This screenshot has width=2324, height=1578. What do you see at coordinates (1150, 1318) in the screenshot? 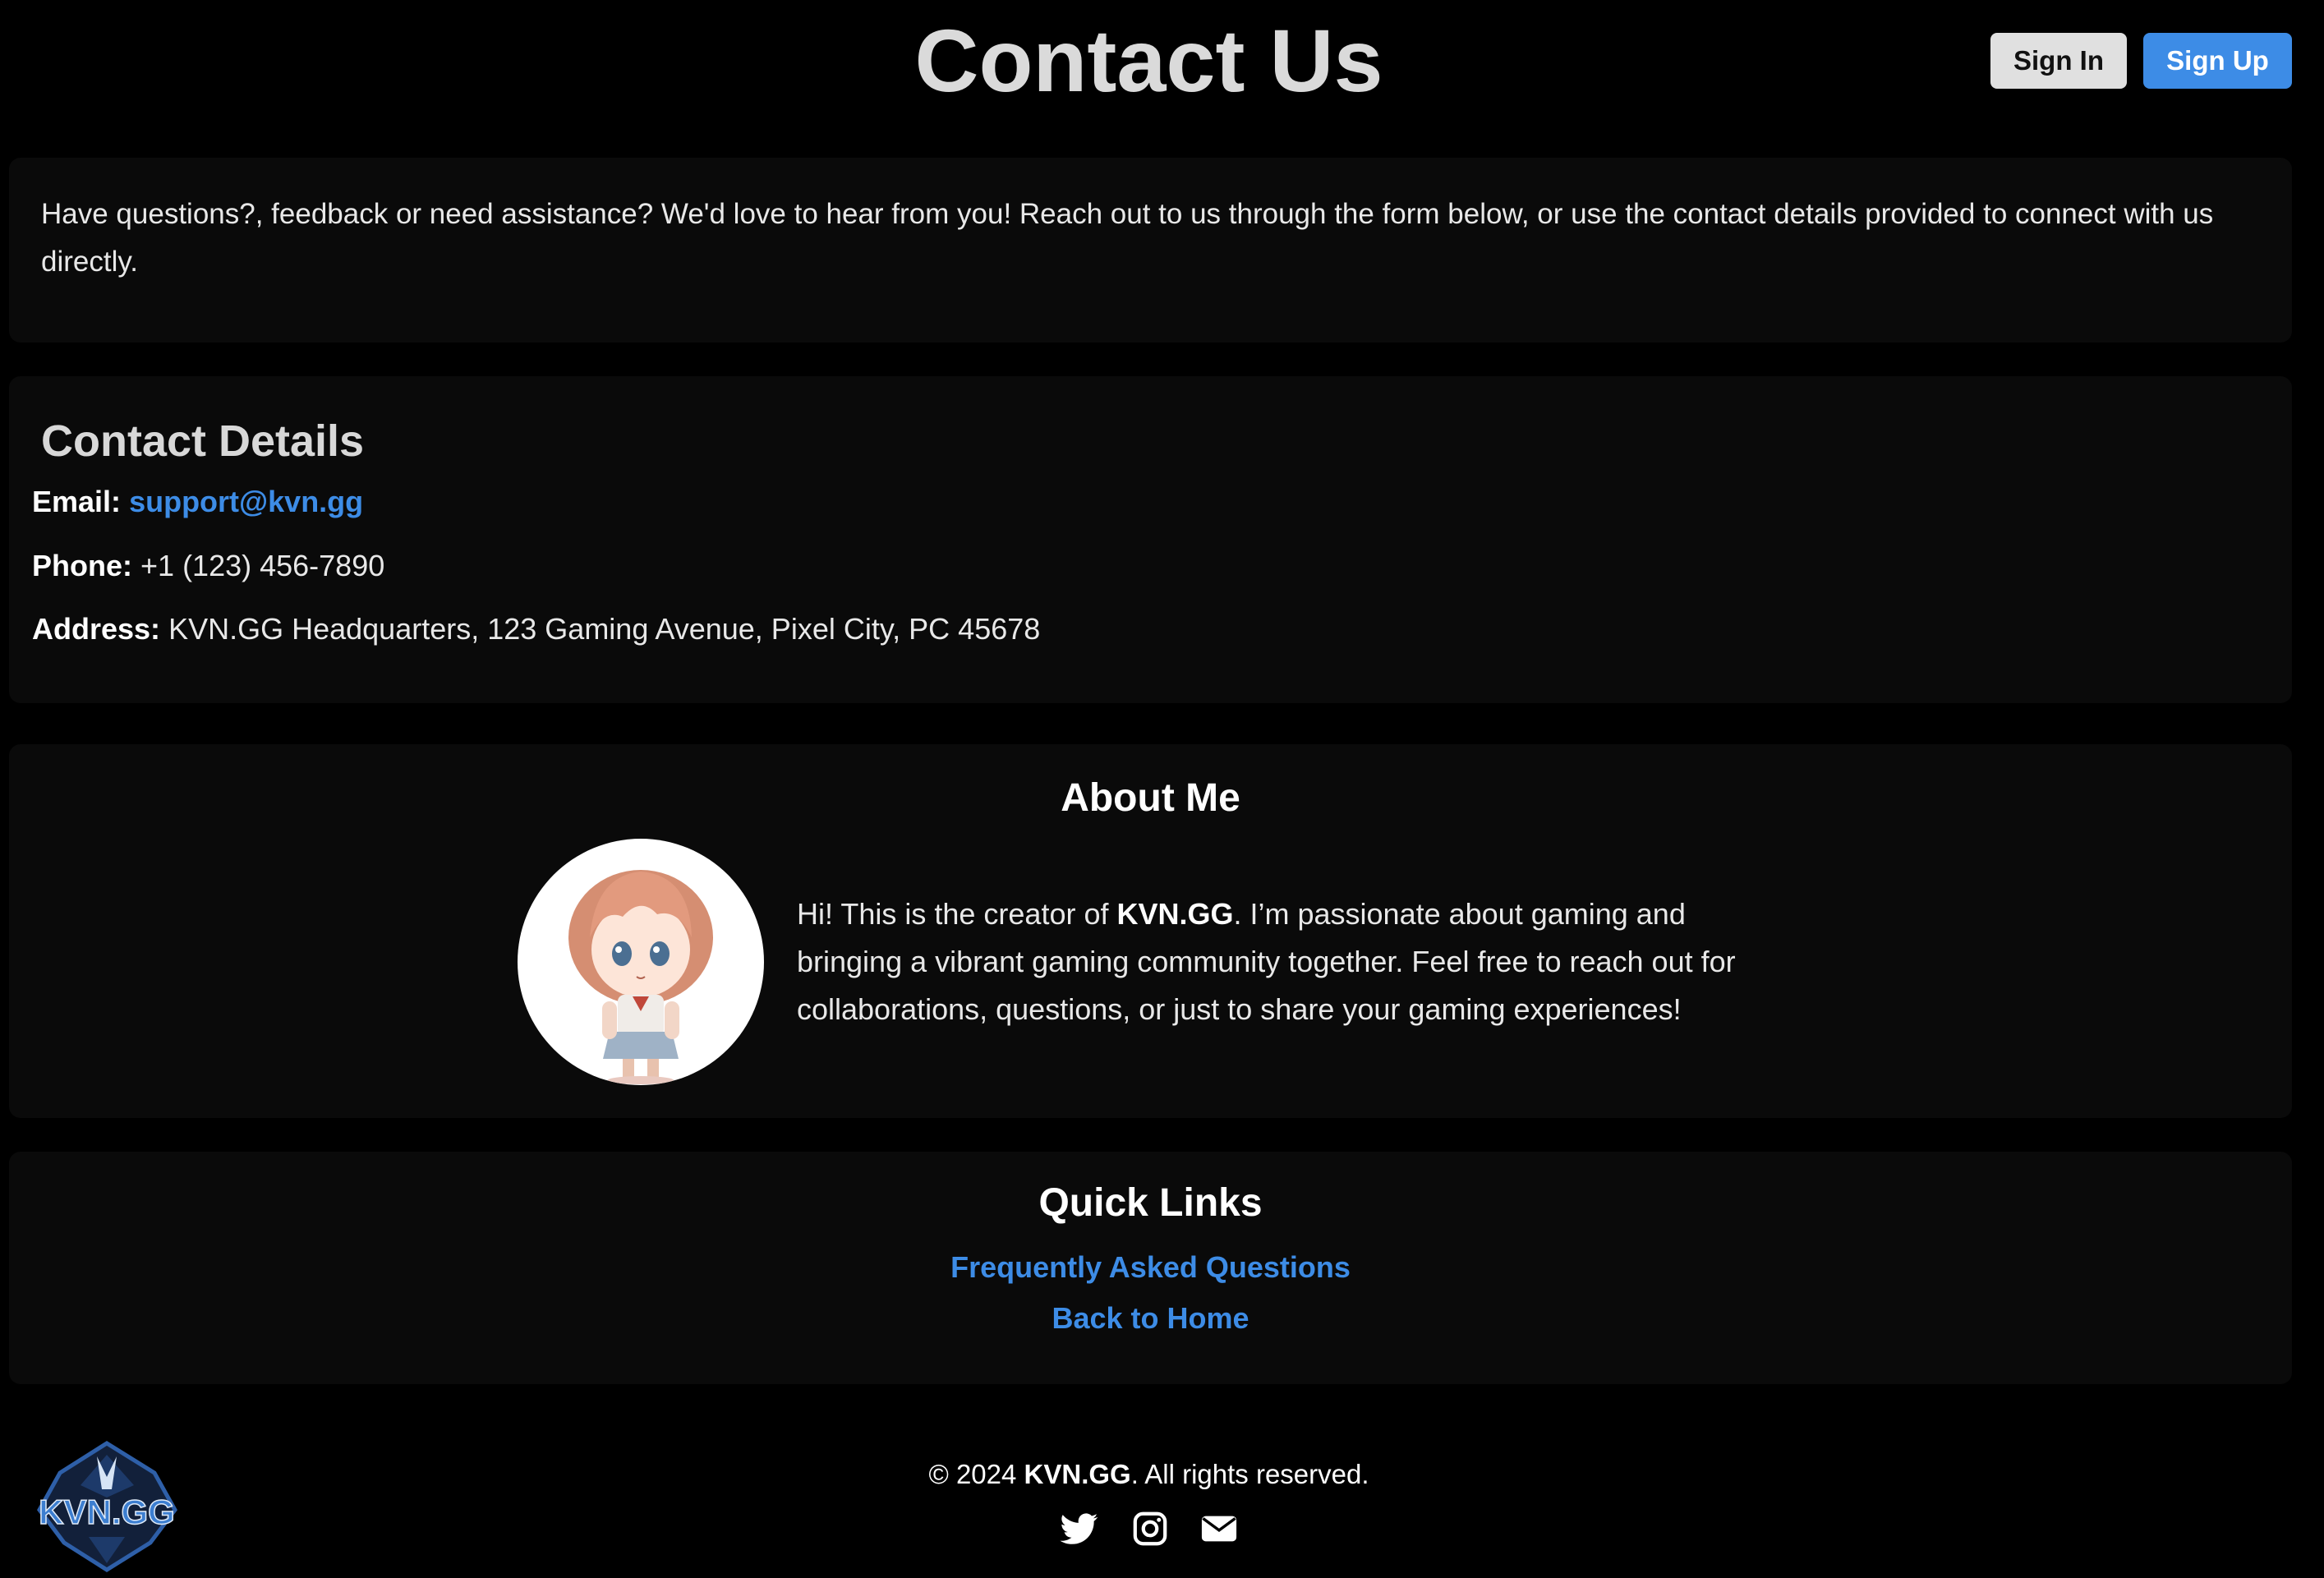
I see `home-link: Back to Home` at bounding box center [1150, 1318].